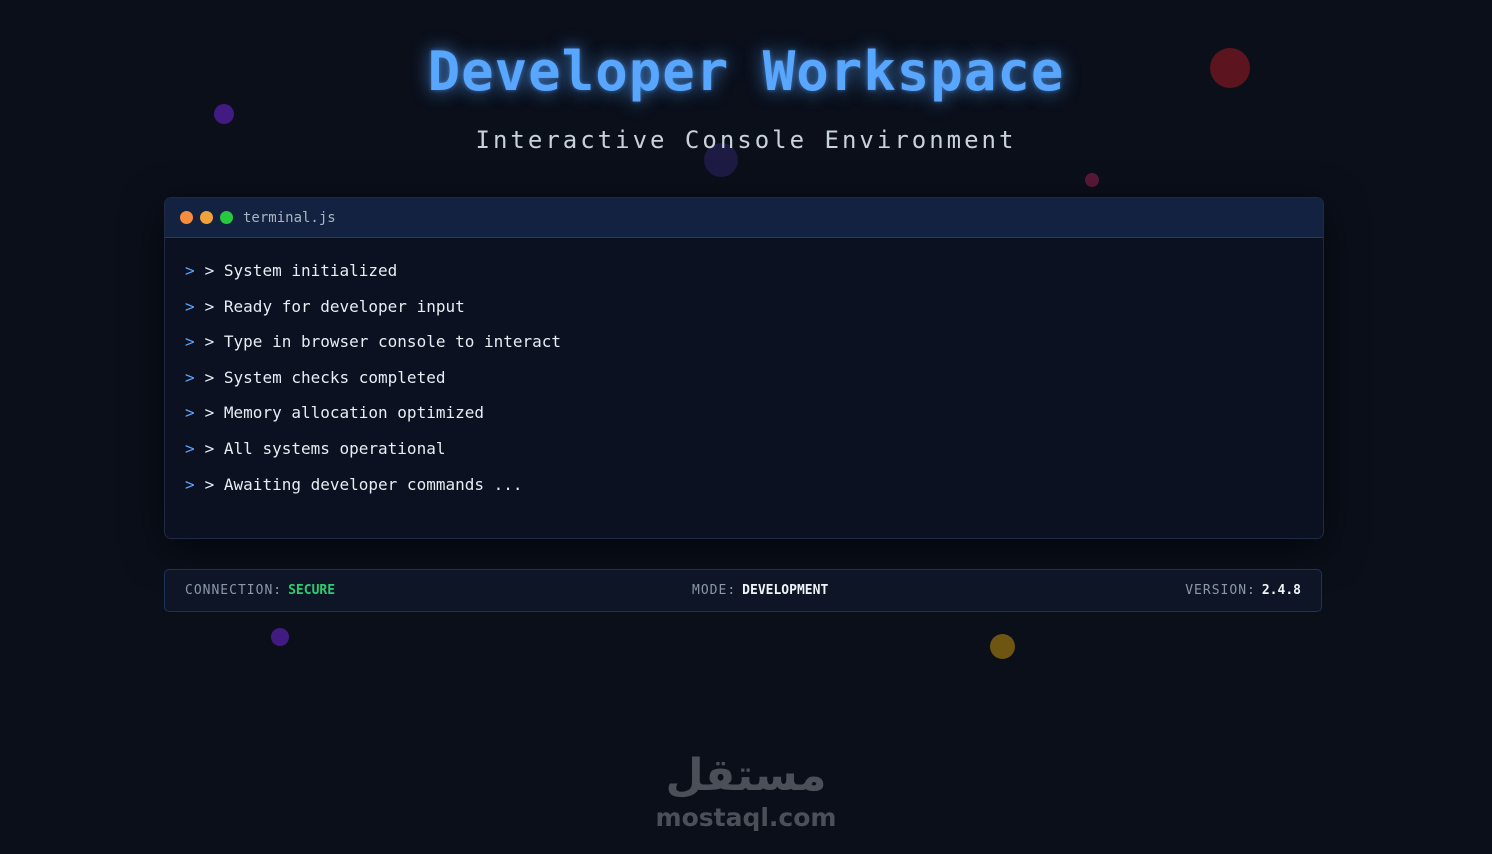  What do you see at coordinates (714, 590) in the screenshot?
I see `status-mode-label: MODE:` at bounding box center [714, 590].